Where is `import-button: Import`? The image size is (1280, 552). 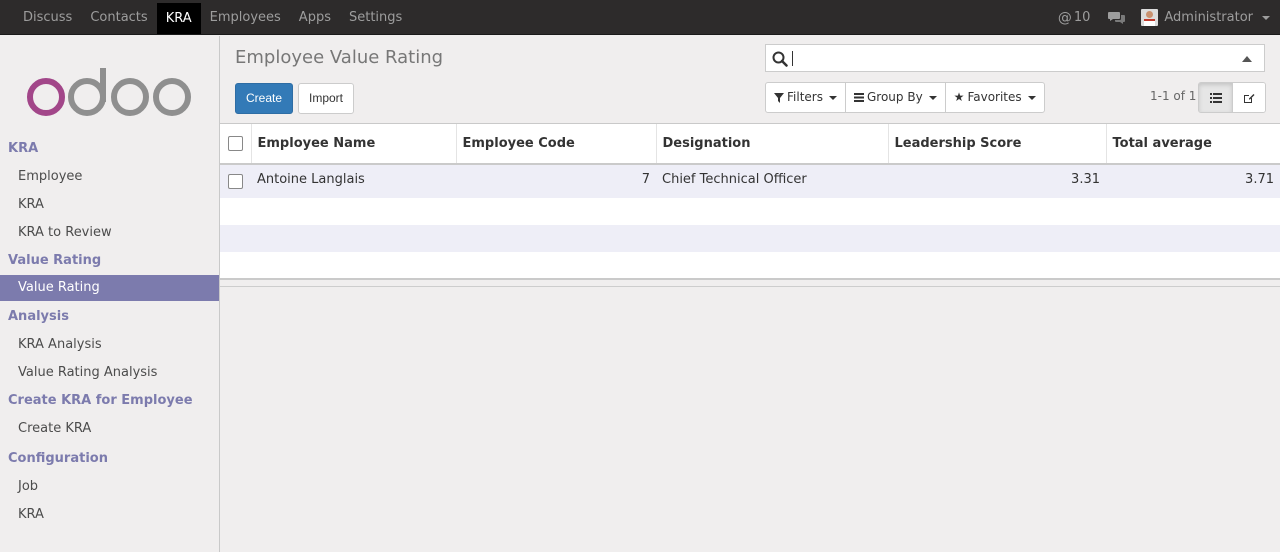 import-button: Import is located at coordinates (326, 98).